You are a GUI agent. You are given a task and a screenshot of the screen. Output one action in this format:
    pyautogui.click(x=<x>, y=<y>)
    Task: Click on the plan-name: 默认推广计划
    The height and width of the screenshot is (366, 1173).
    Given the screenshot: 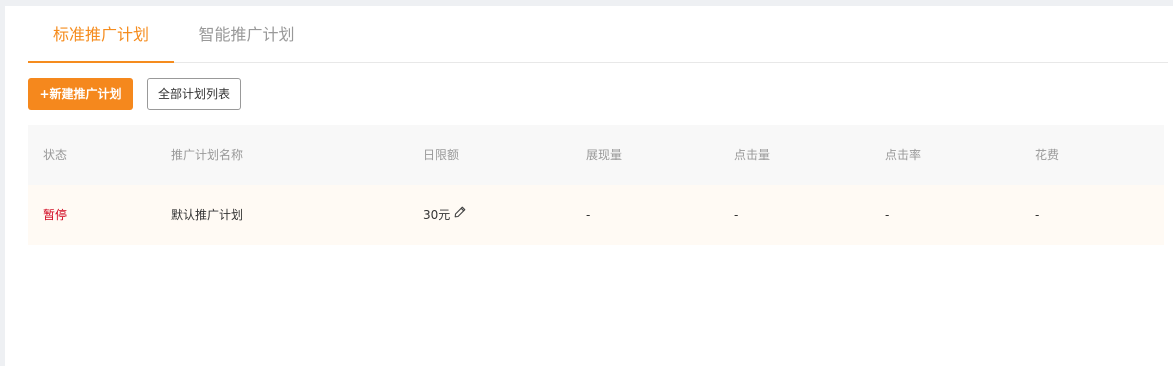 What is the action you would take?
    pyautogui.click(x=207, y=215)
    